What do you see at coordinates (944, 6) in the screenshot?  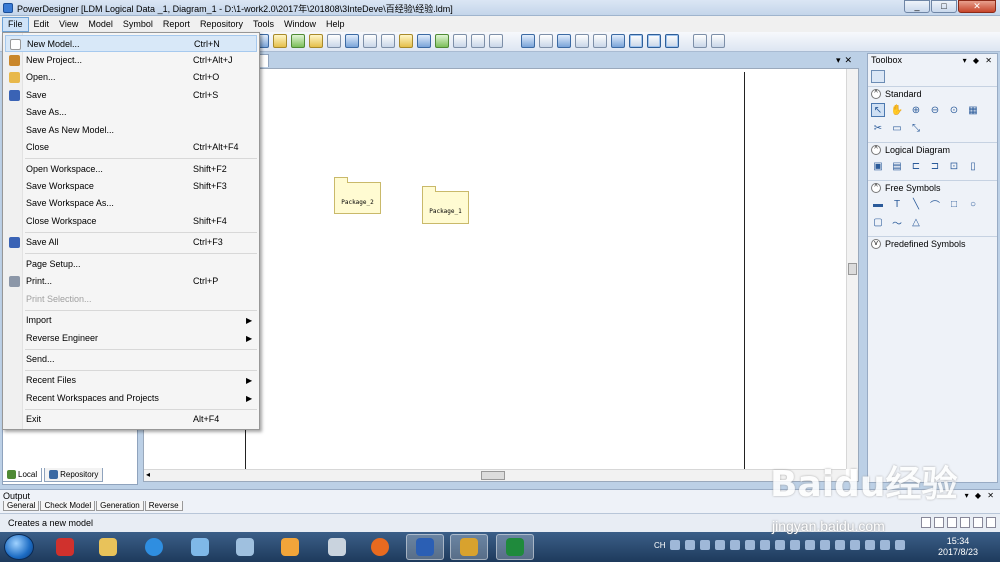 I see `maximize-button: □` at bounding box center [944, 6].